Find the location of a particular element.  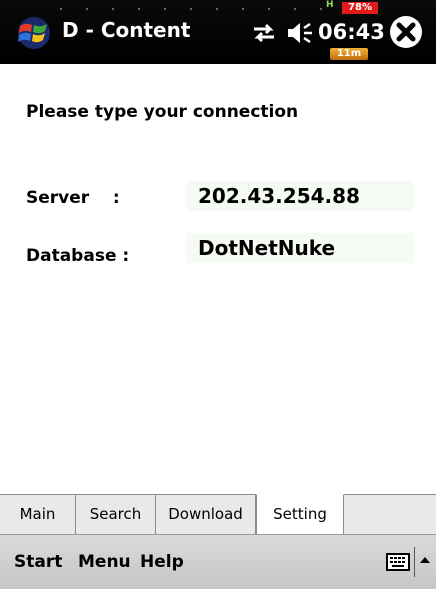

server-label: Server : is located at coordinates (73, 198).